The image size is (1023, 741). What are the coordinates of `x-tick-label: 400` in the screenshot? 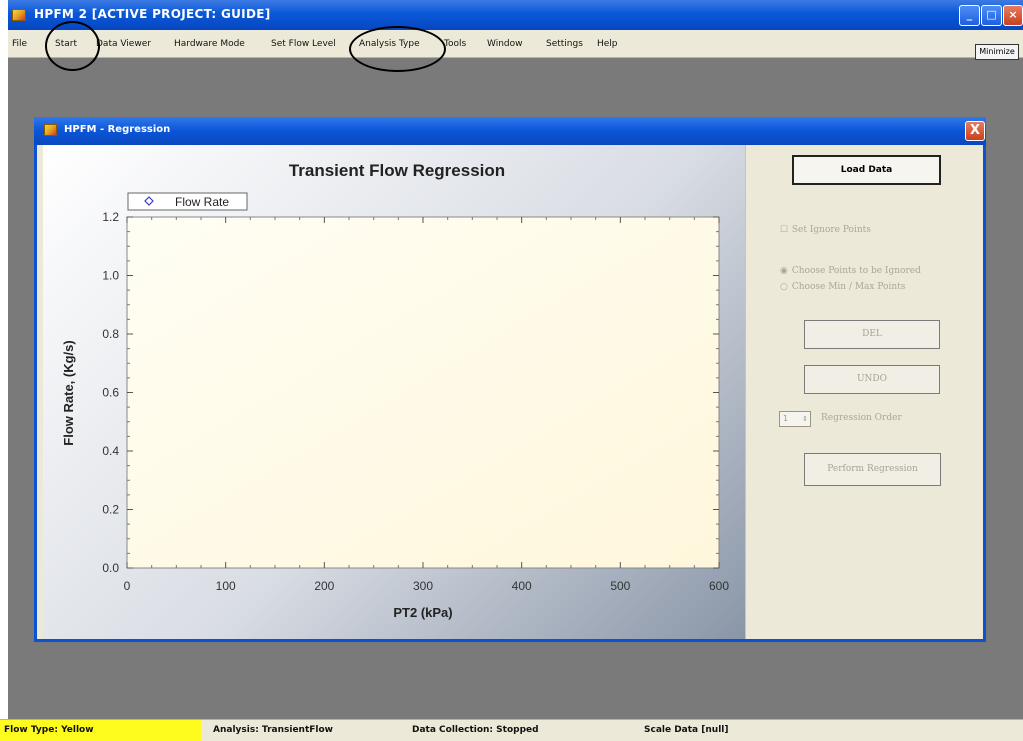 It's located at (522, 586).